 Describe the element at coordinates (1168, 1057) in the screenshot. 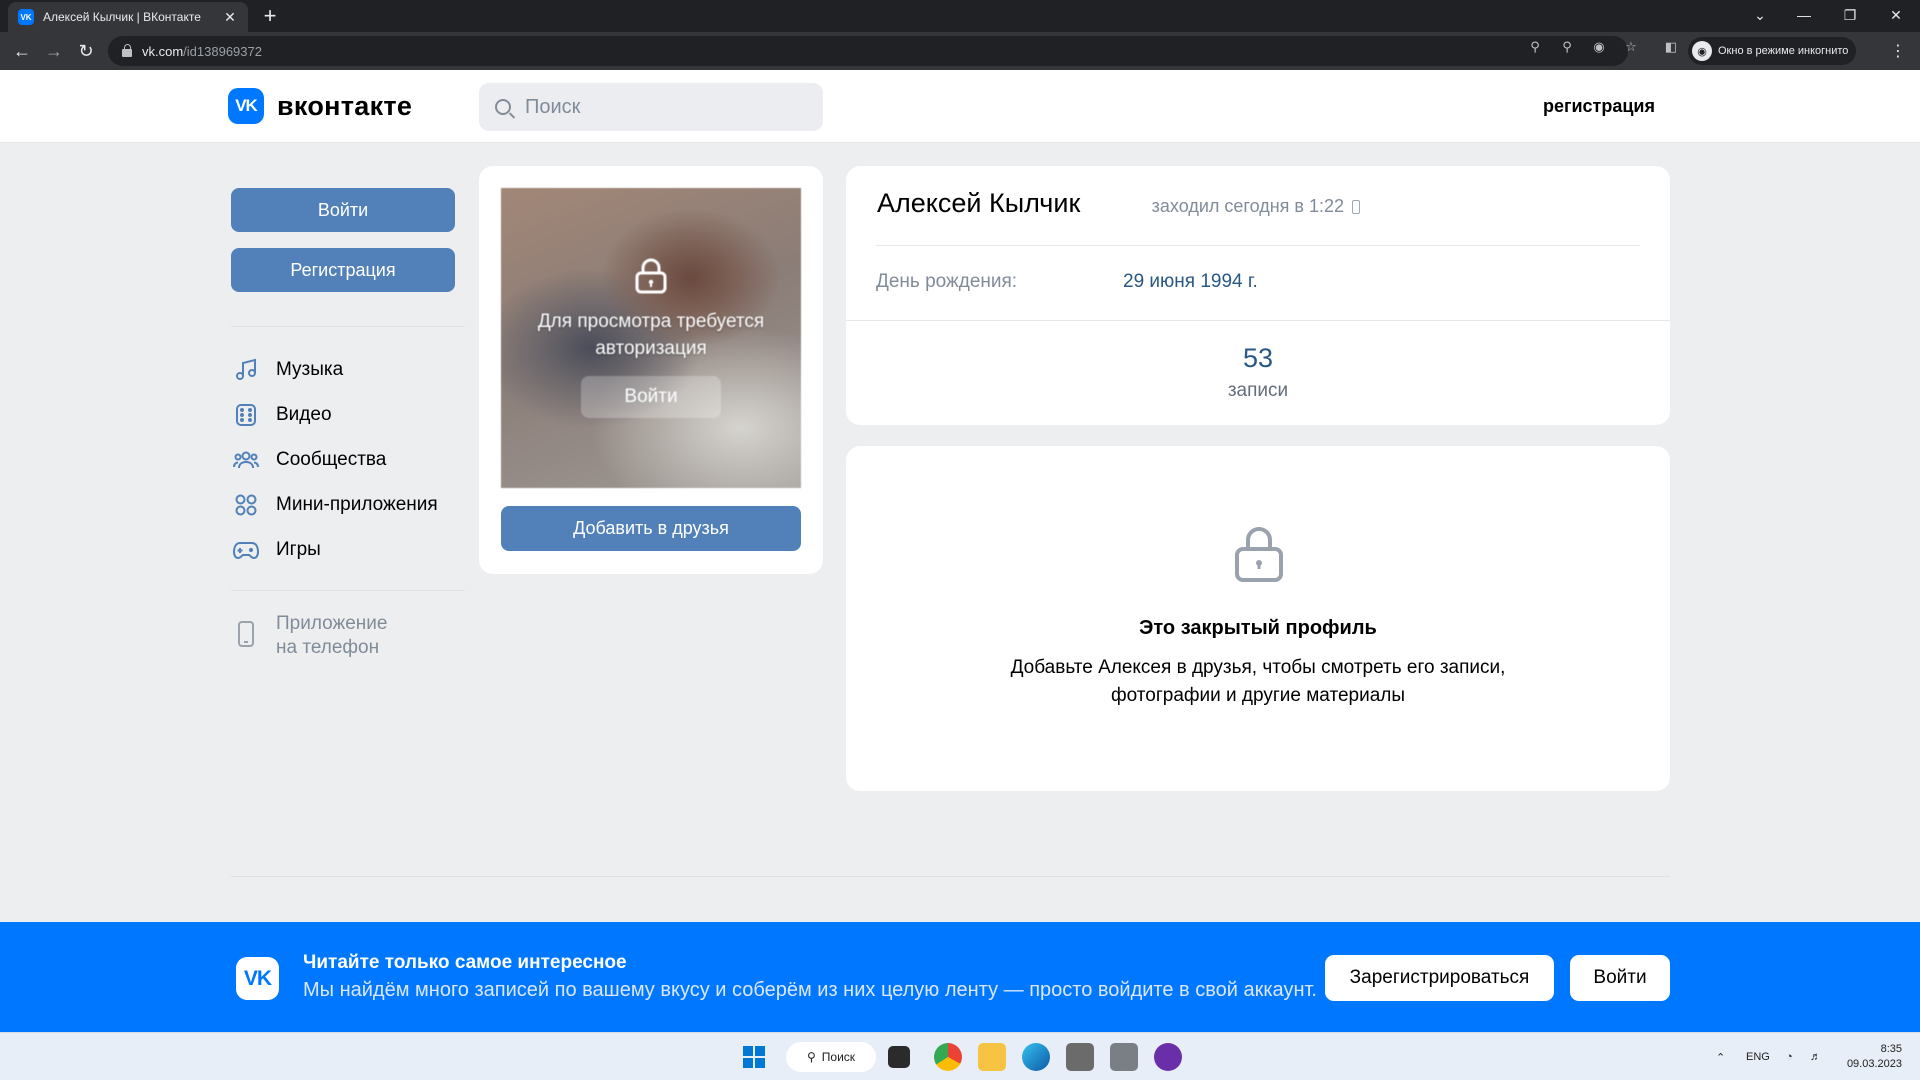

I see `tor-browser-icon` at that location.